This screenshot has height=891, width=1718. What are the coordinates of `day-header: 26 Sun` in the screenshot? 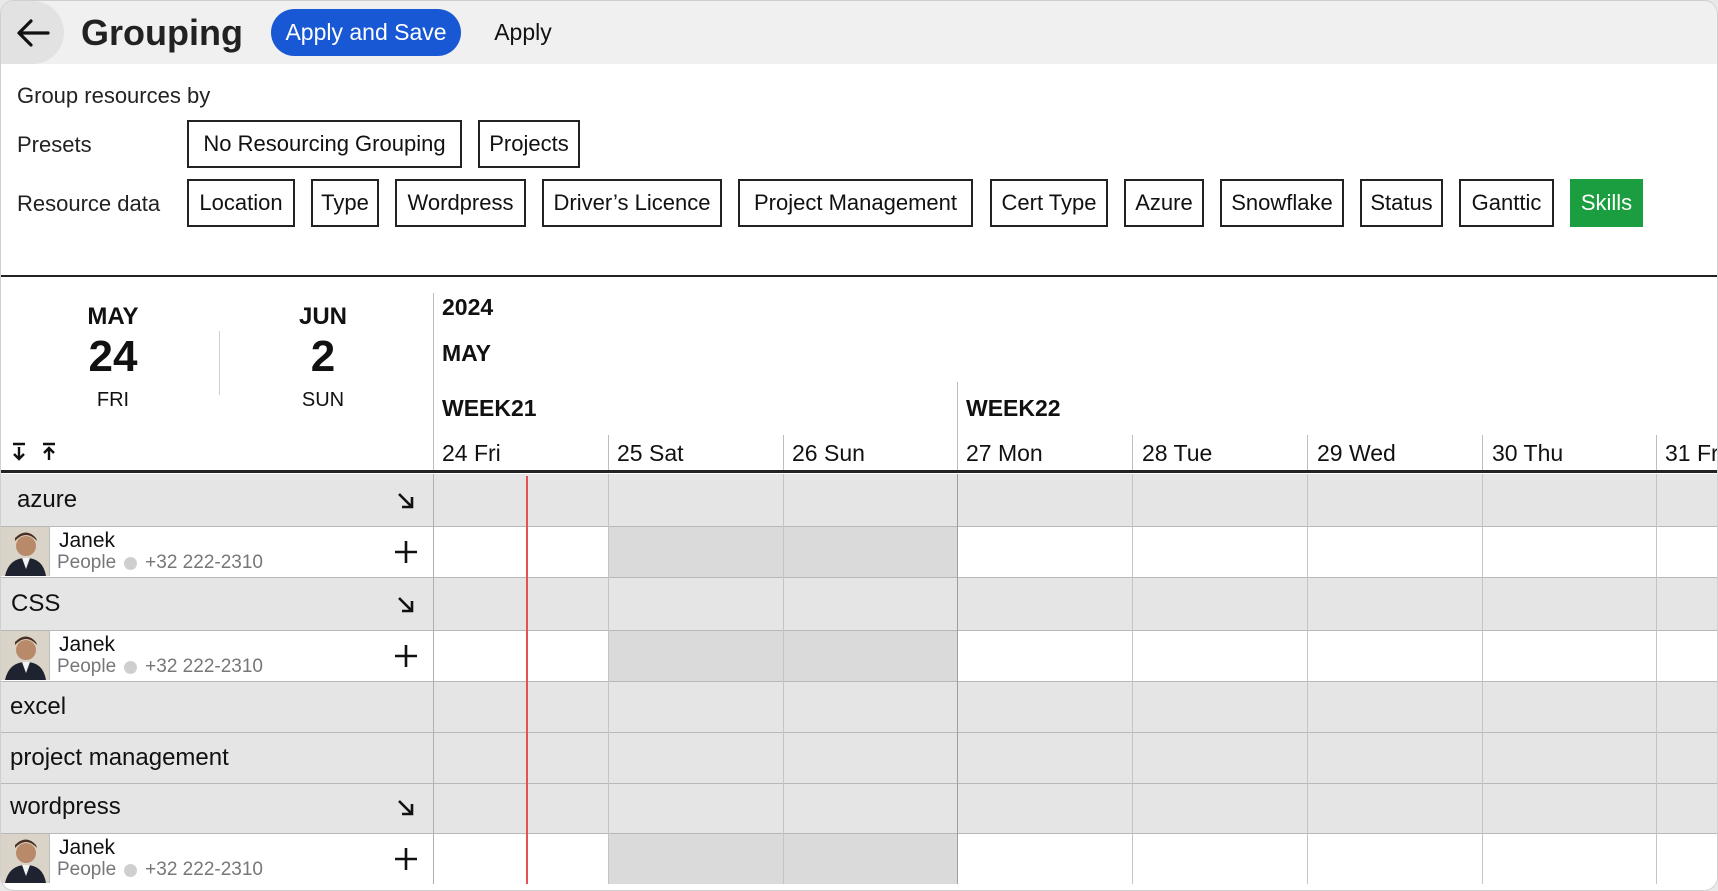 It's located at (828, 453).